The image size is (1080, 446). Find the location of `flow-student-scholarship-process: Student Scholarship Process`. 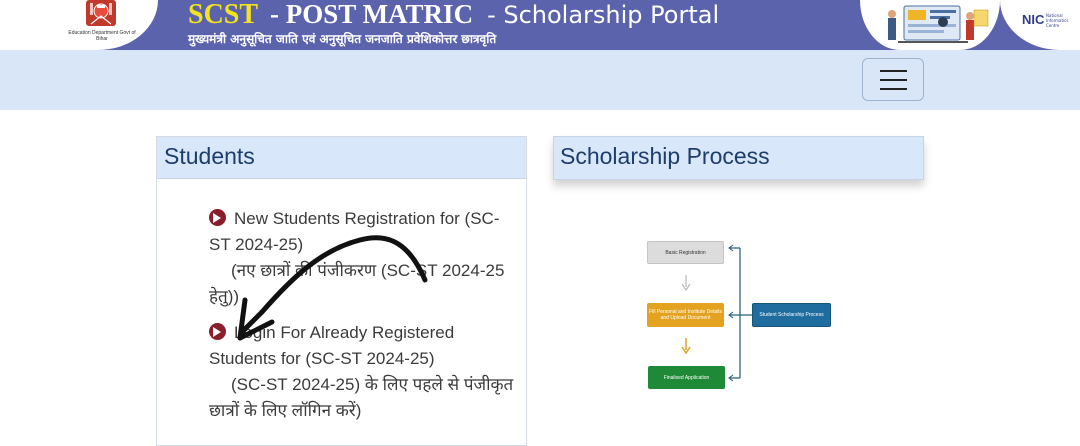

flow-student-scholarship-process: Student Scholarship Process is located at coordinates (791, 315).